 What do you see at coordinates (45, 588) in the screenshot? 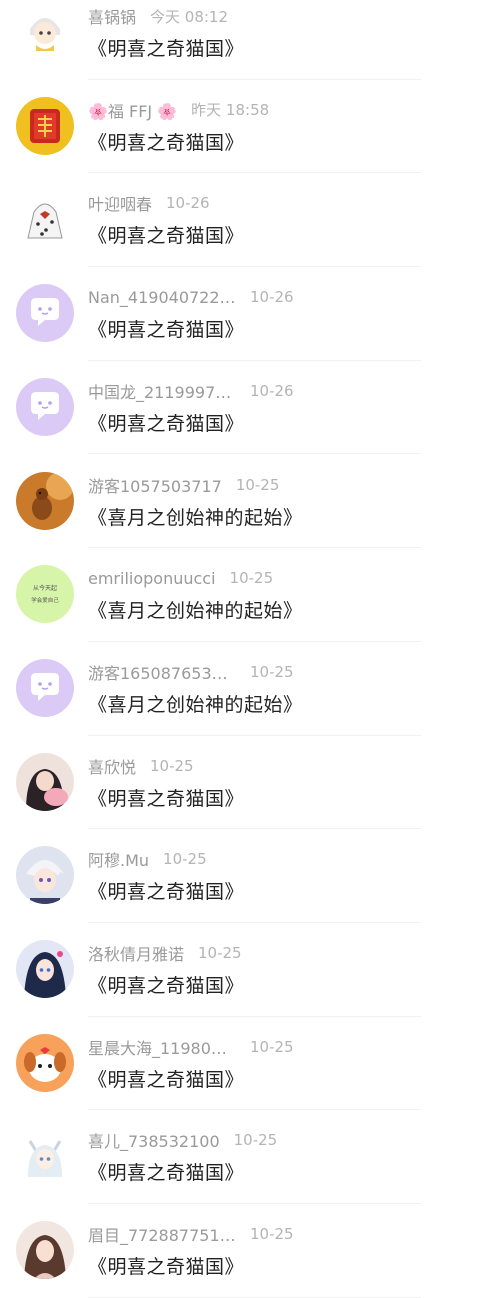
I see `avatar-text: 从今天起` at bounding box center [45, 588].